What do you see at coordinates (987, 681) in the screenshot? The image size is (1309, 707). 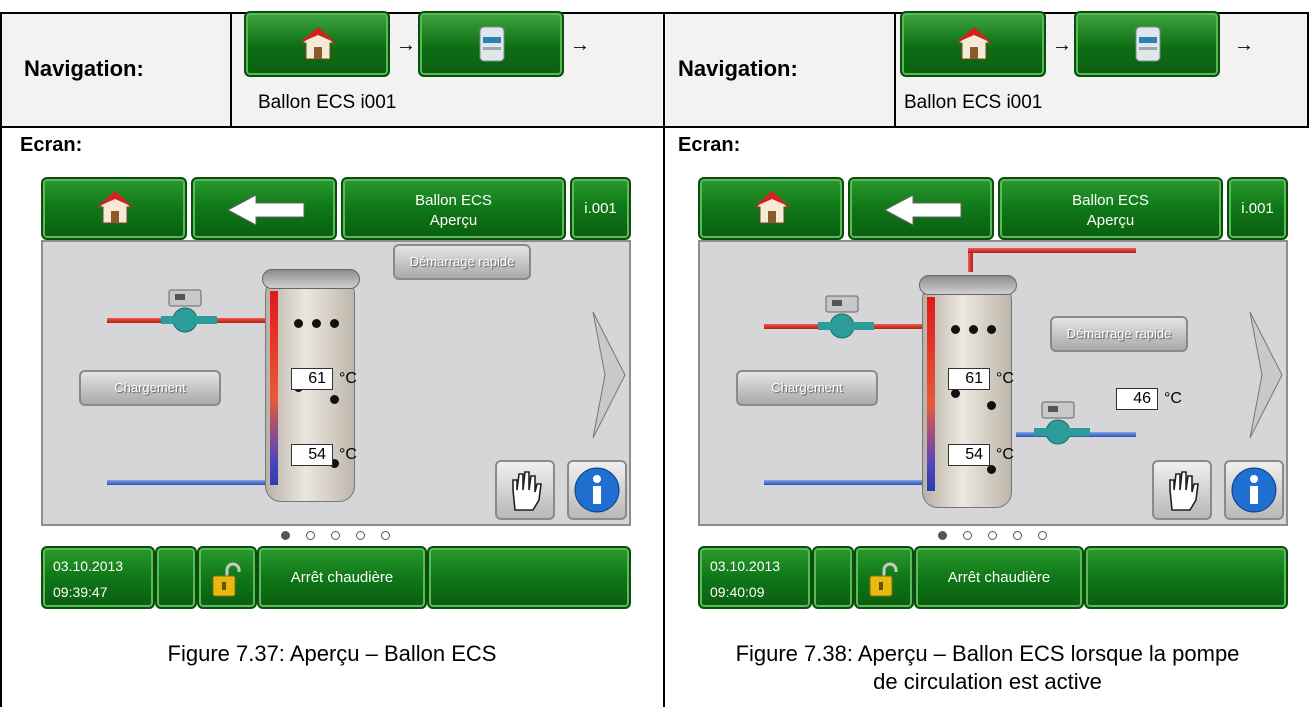 I see `caption-text-line2: de circulation est active` at bounding box center [987, 681].